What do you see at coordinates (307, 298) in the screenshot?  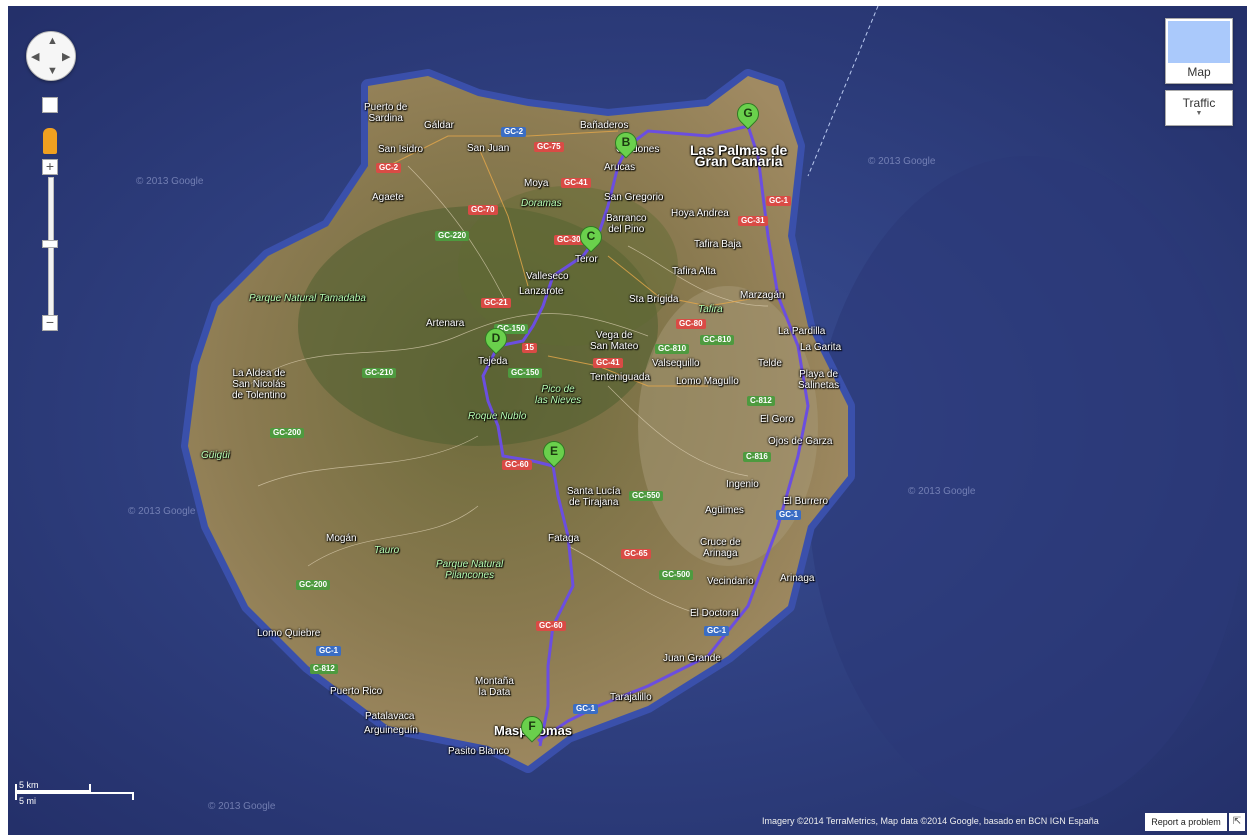 I see `place-tamadaba: Parque Natural Tamadaba` at bounding box center [307, 298].